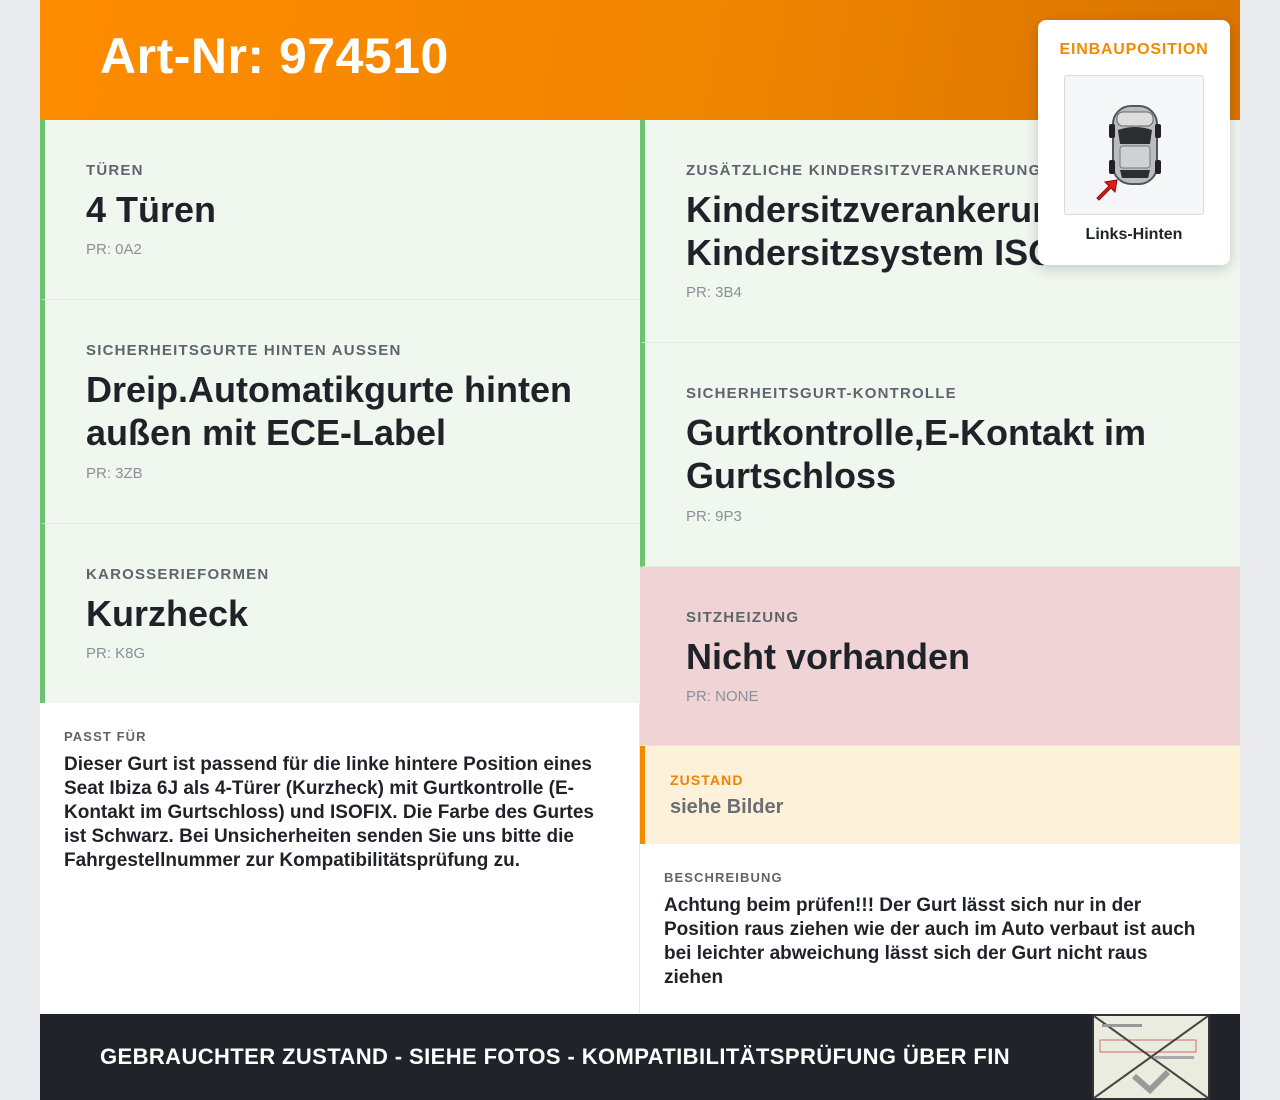 The height and width of the screenshot is (1100, 1280). I want to click on feature-label: Zusätzliche Kindersitzverankerung, so click(864, 170).